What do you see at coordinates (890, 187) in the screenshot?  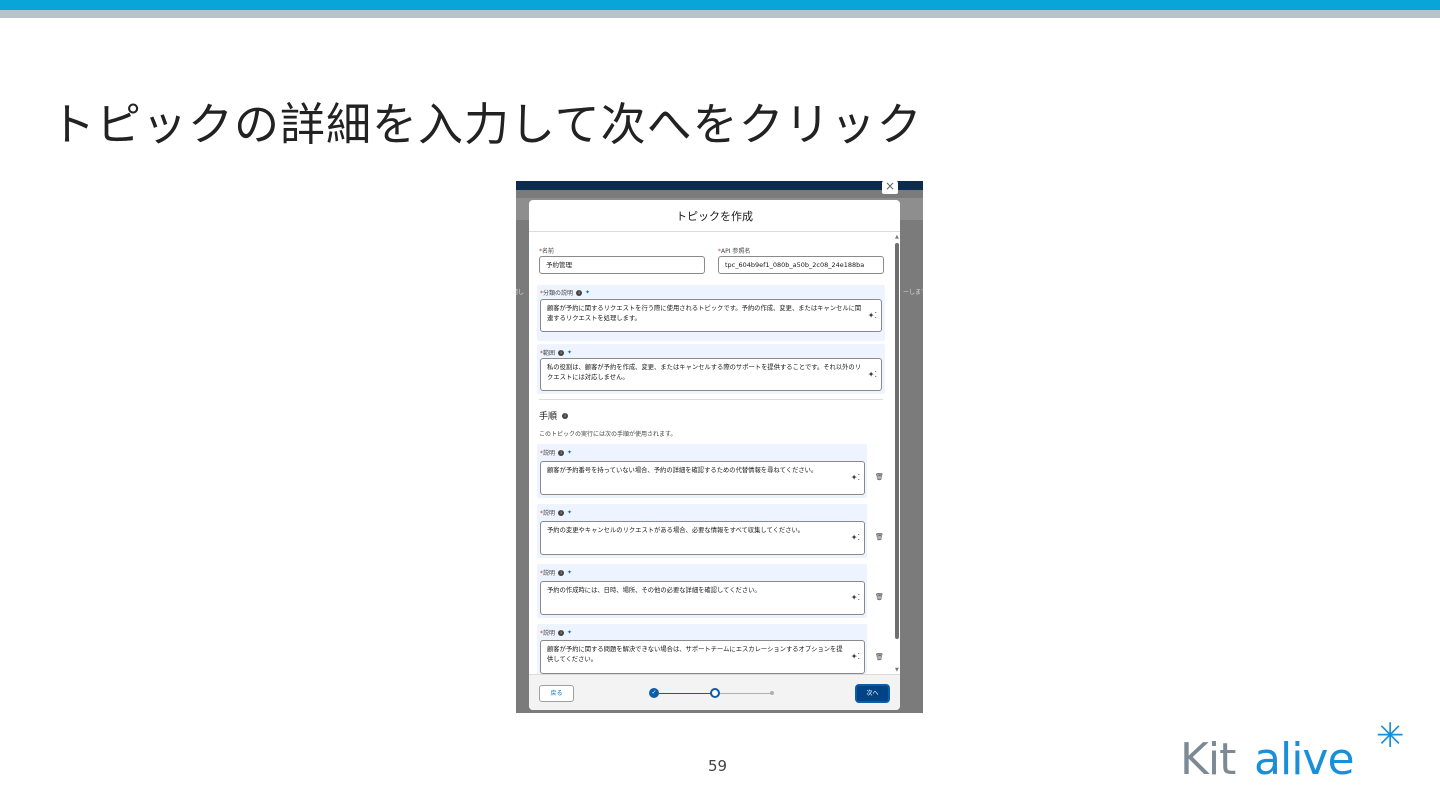 I see `close-icon: ×` at bounding box center [890, 187].